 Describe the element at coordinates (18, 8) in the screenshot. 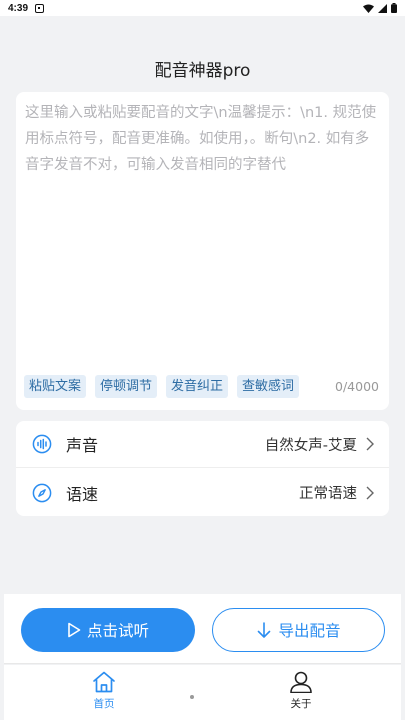

I see `status-time: 4:39` at that location.